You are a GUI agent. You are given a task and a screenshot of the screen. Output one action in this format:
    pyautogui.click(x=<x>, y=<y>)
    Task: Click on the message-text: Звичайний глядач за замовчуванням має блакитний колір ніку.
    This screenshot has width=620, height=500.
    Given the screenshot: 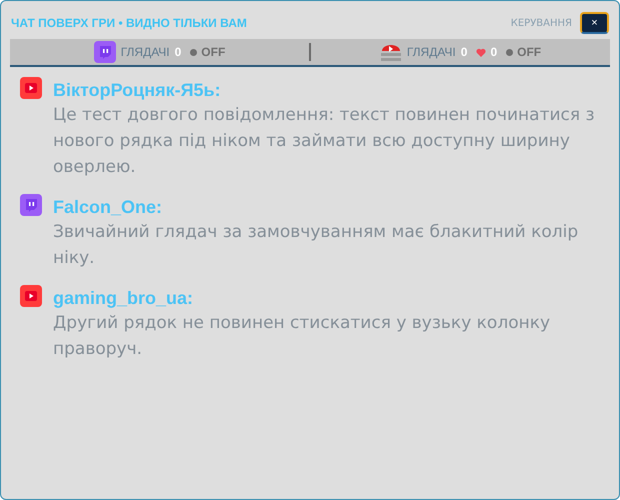 What is the action you would take?
    pyautogui.click(x=316, y=245)
    